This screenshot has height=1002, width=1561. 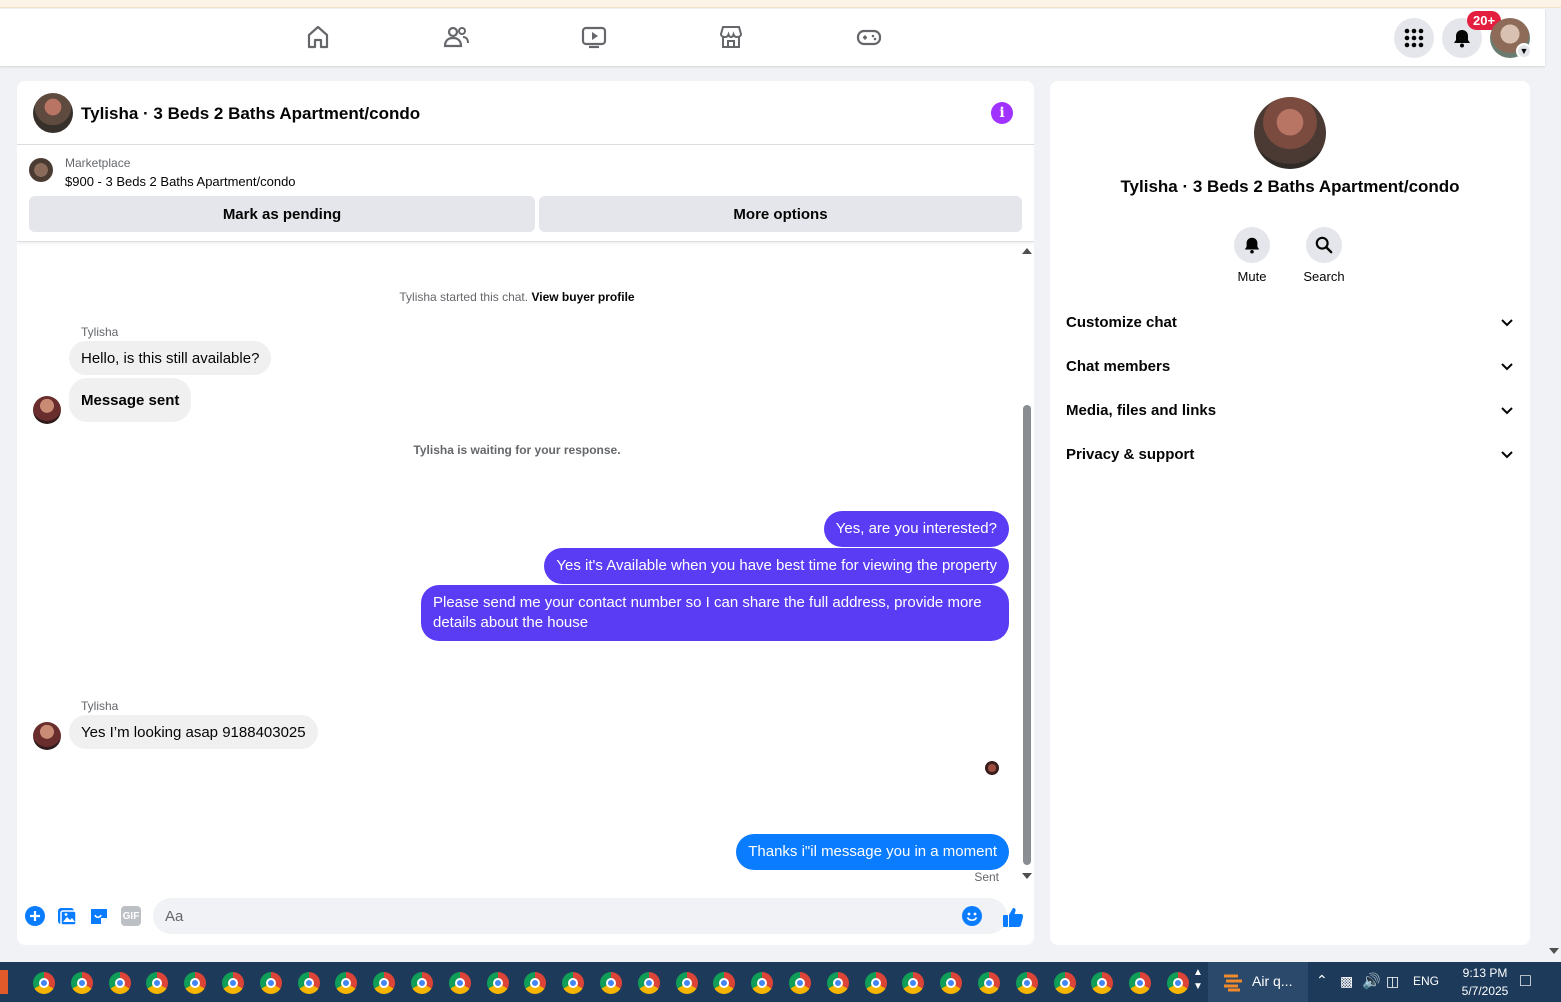 I want to click on video-icon, so click(x=594, y=37).